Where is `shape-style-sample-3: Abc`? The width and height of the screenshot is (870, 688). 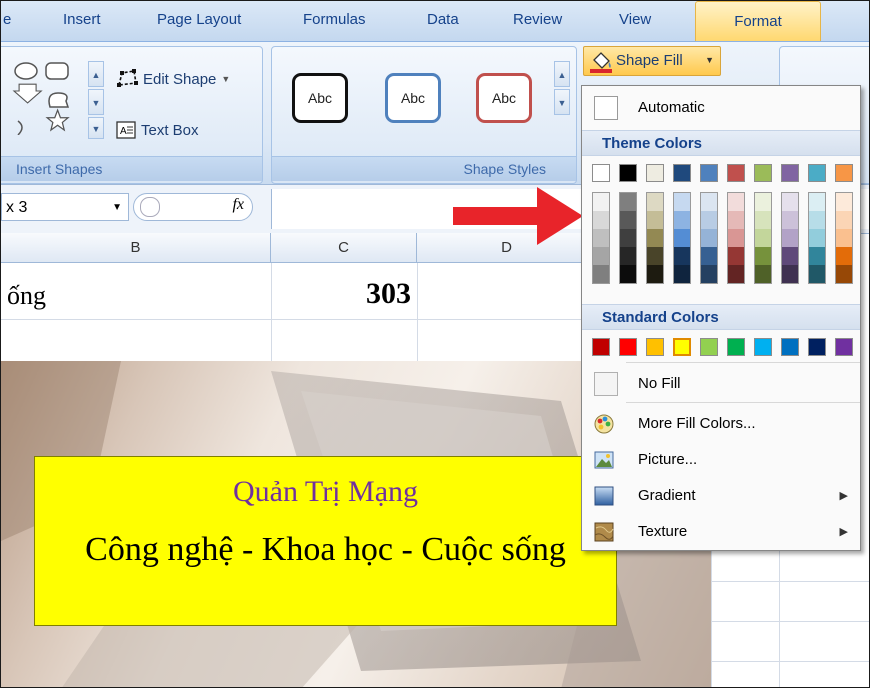 shape-style-sample-3: Abc is located at coordinates (504, 98).